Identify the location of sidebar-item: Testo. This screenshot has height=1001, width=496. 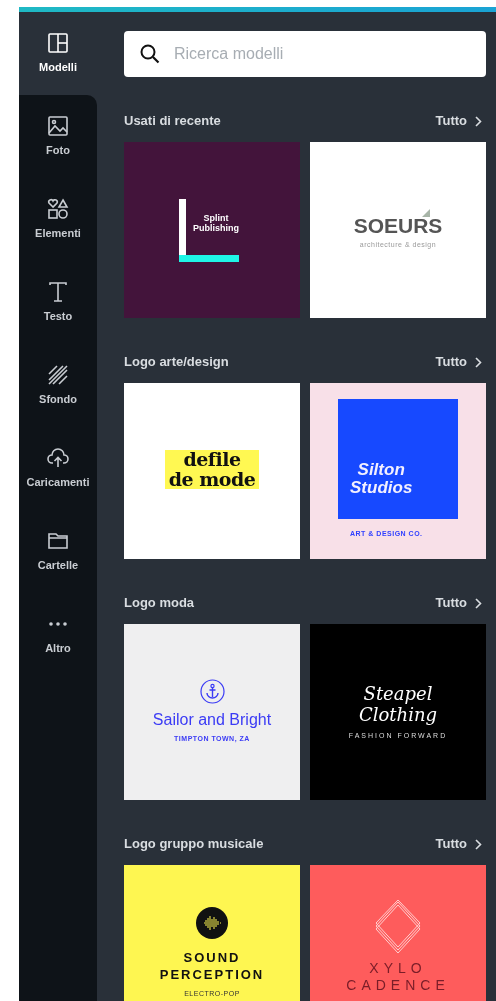
(58, 302).